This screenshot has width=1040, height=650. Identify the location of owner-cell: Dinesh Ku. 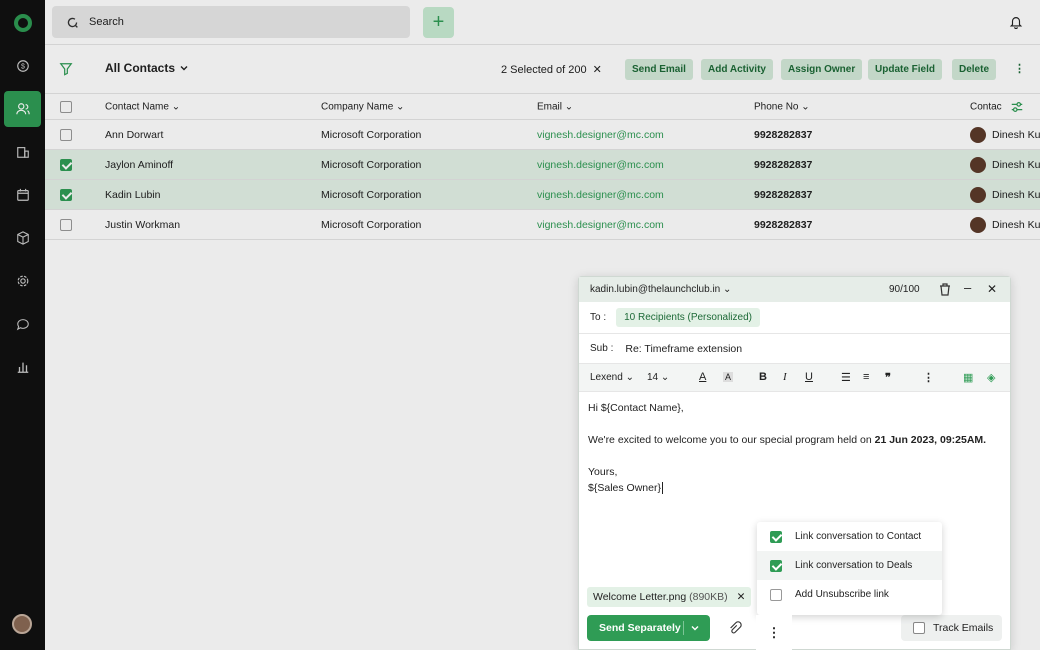
(1005, 164).